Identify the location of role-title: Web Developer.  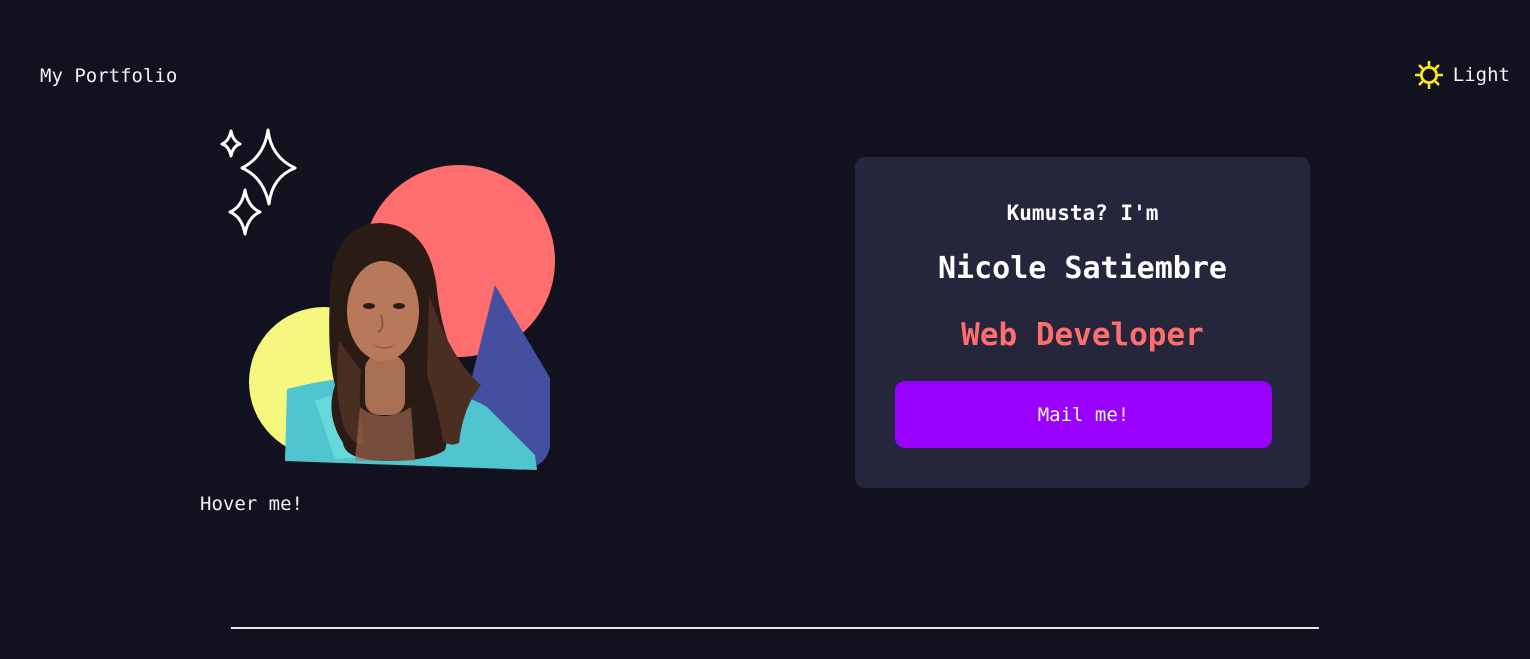
(1082, 335).